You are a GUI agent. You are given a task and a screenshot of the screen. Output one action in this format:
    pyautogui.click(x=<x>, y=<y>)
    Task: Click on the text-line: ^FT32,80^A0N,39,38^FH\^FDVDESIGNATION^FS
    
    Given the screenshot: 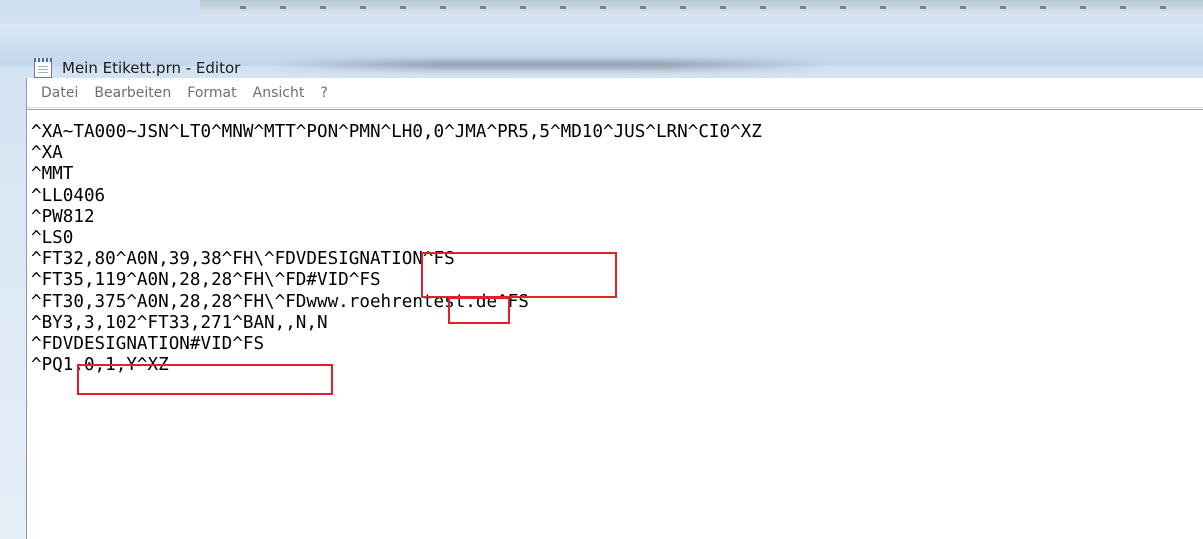 What is the action you would take?
    pyautogui.click(x=243, y=259)
    